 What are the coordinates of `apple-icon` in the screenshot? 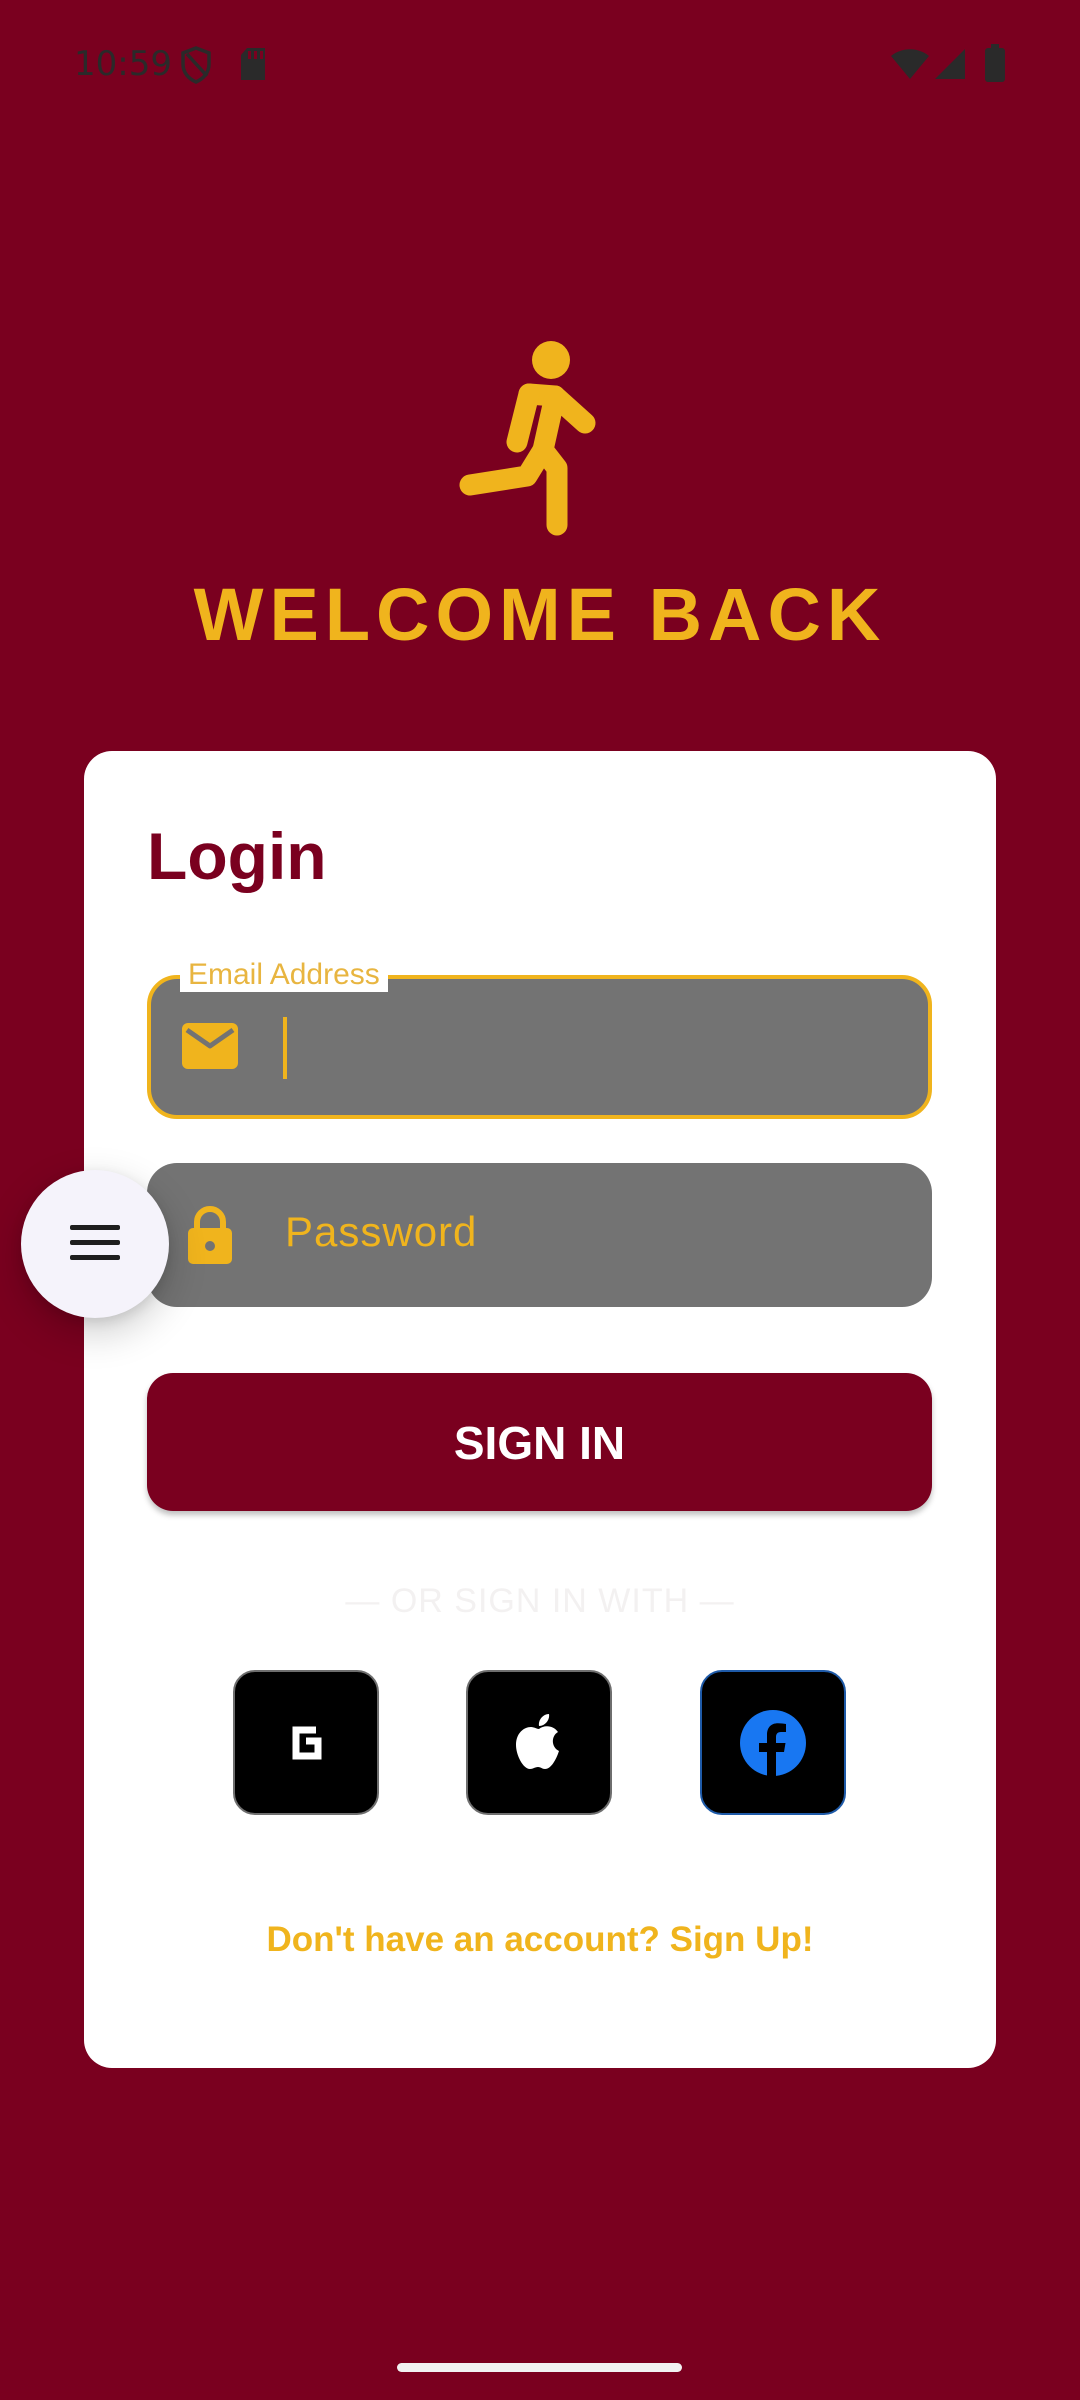 It's located at (537, 1741).